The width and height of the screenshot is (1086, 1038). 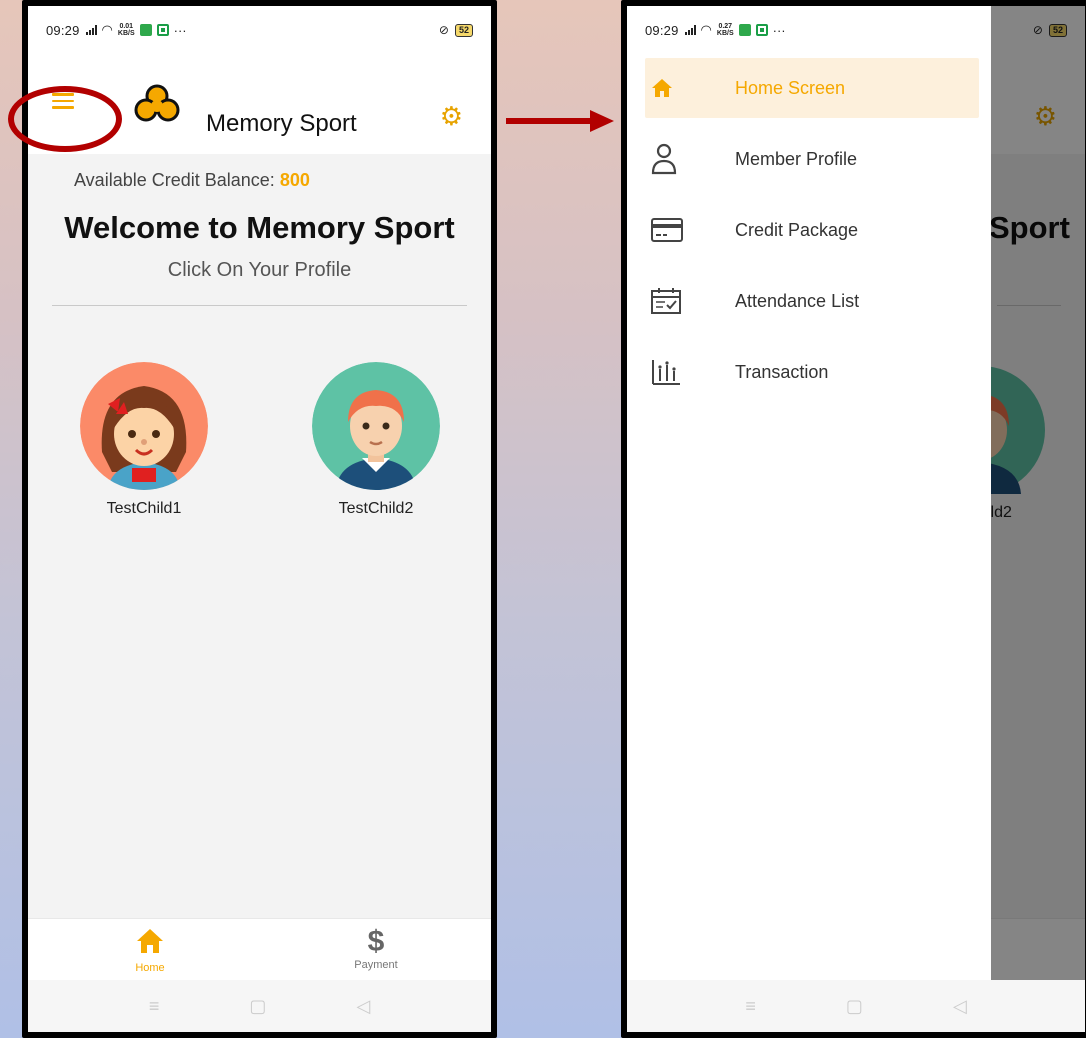 I want to click on profile-card-testchild2: TestChild2, so click(x=376, y=440).